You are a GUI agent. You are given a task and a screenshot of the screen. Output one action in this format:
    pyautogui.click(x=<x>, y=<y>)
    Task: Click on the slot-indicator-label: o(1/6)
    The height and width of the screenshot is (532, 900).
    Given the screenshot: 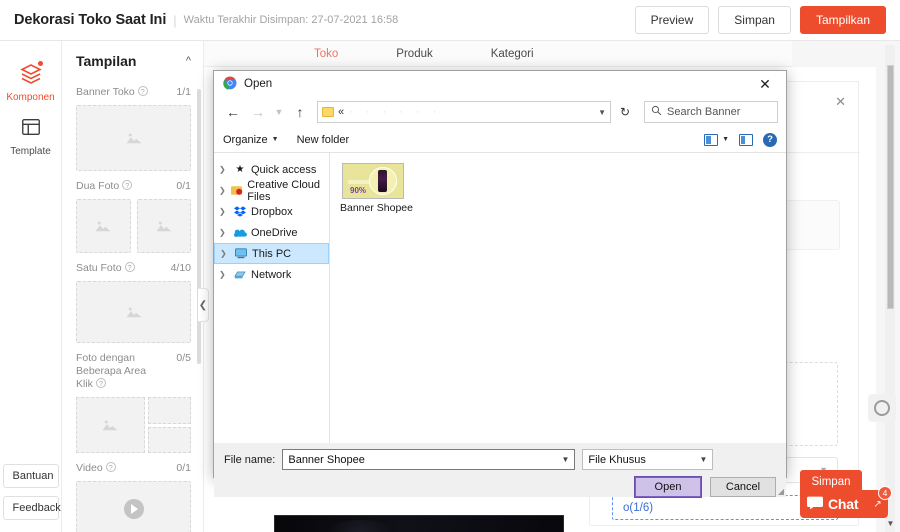 What is the action you would take?
    pyautogui.click(x=638, y=507)
    